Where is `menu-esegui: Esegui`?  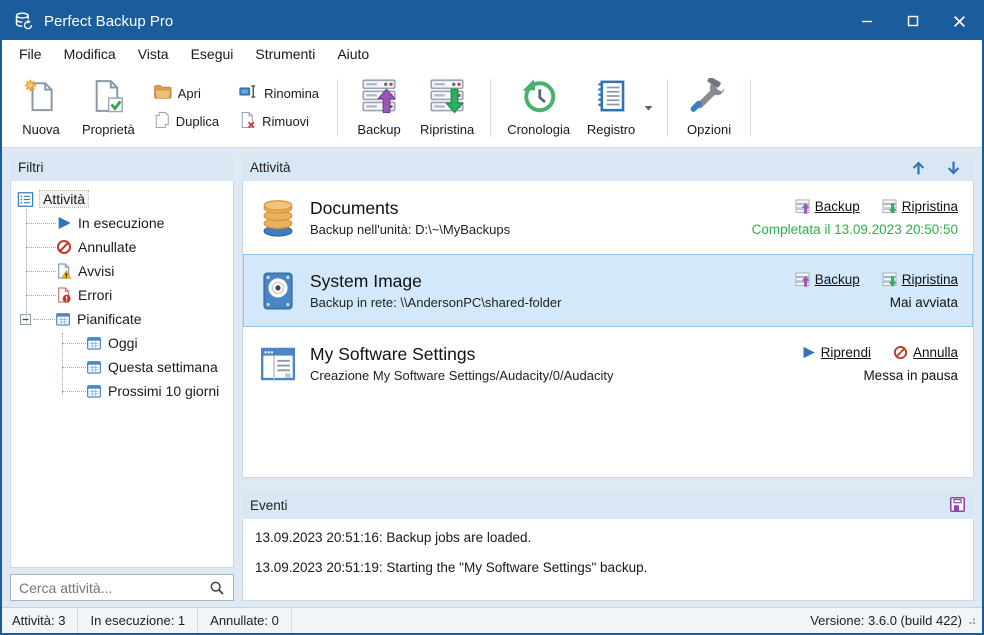 menu-esegui: Esegui is located at coordinates (212, 54).